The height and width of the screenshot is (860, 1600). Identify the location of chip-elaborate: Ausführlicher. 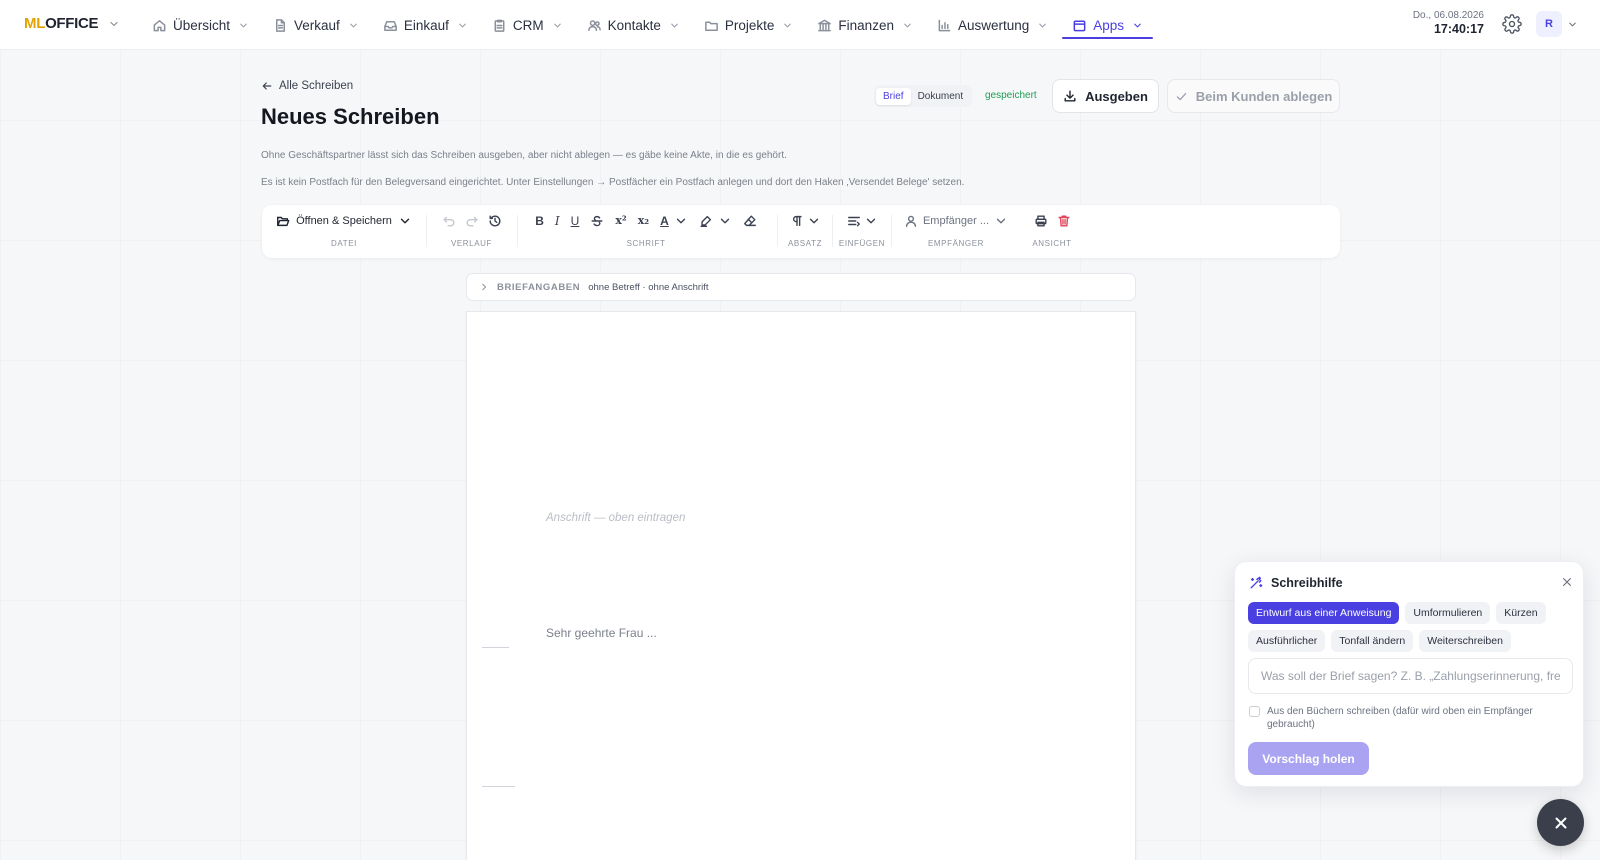
(1287, 641).